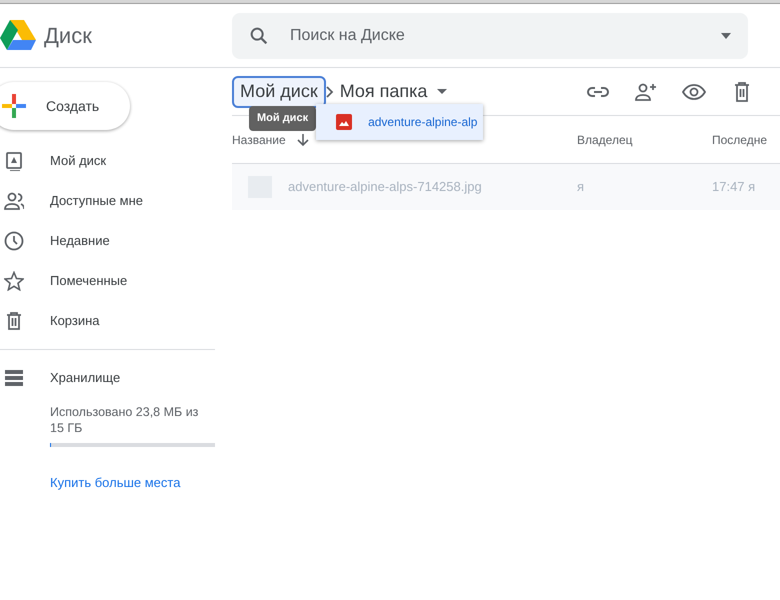 The height and width of the screenshot is (600, 780). What do you see at coordinates (259, 35) in the screenshot?
I see `search-icon` at bounding box center [259, 35].